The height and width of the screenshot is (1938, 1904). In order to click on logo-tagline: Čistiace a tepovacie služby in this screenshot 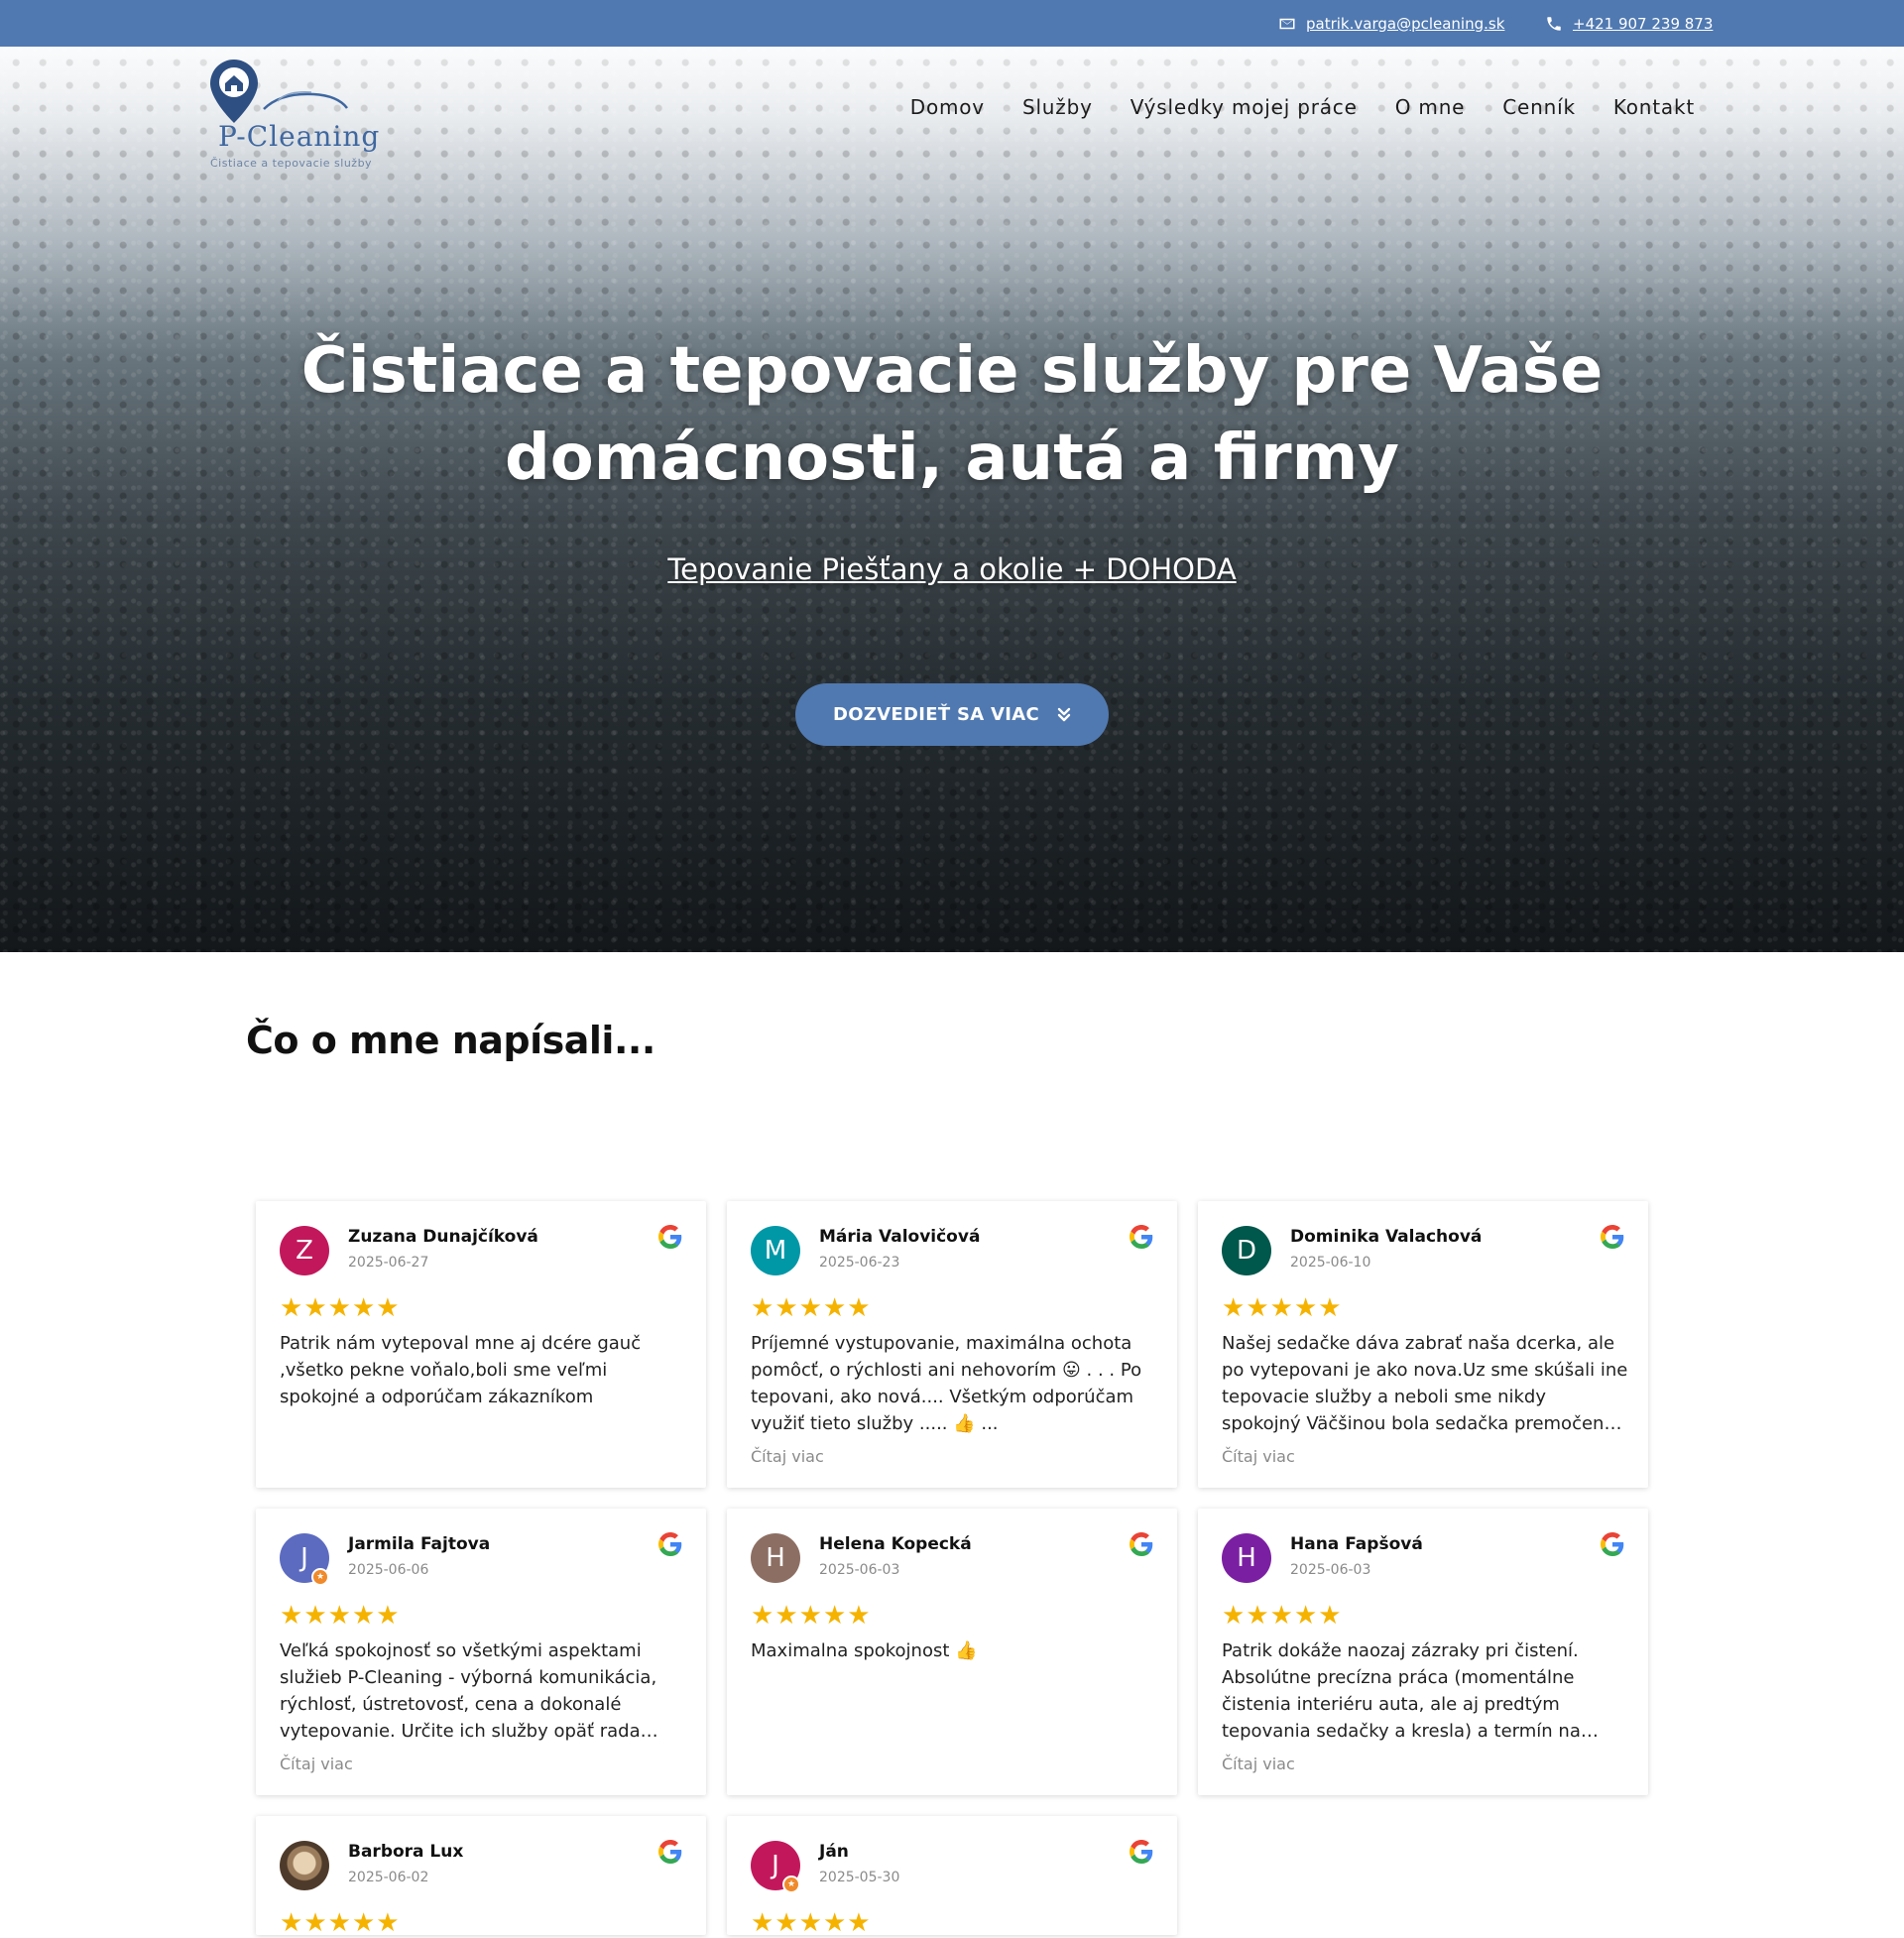, I will do `click(291, 163)`.